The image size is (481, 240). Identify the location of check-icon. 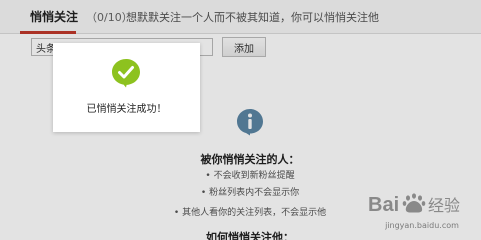
(126, 73).